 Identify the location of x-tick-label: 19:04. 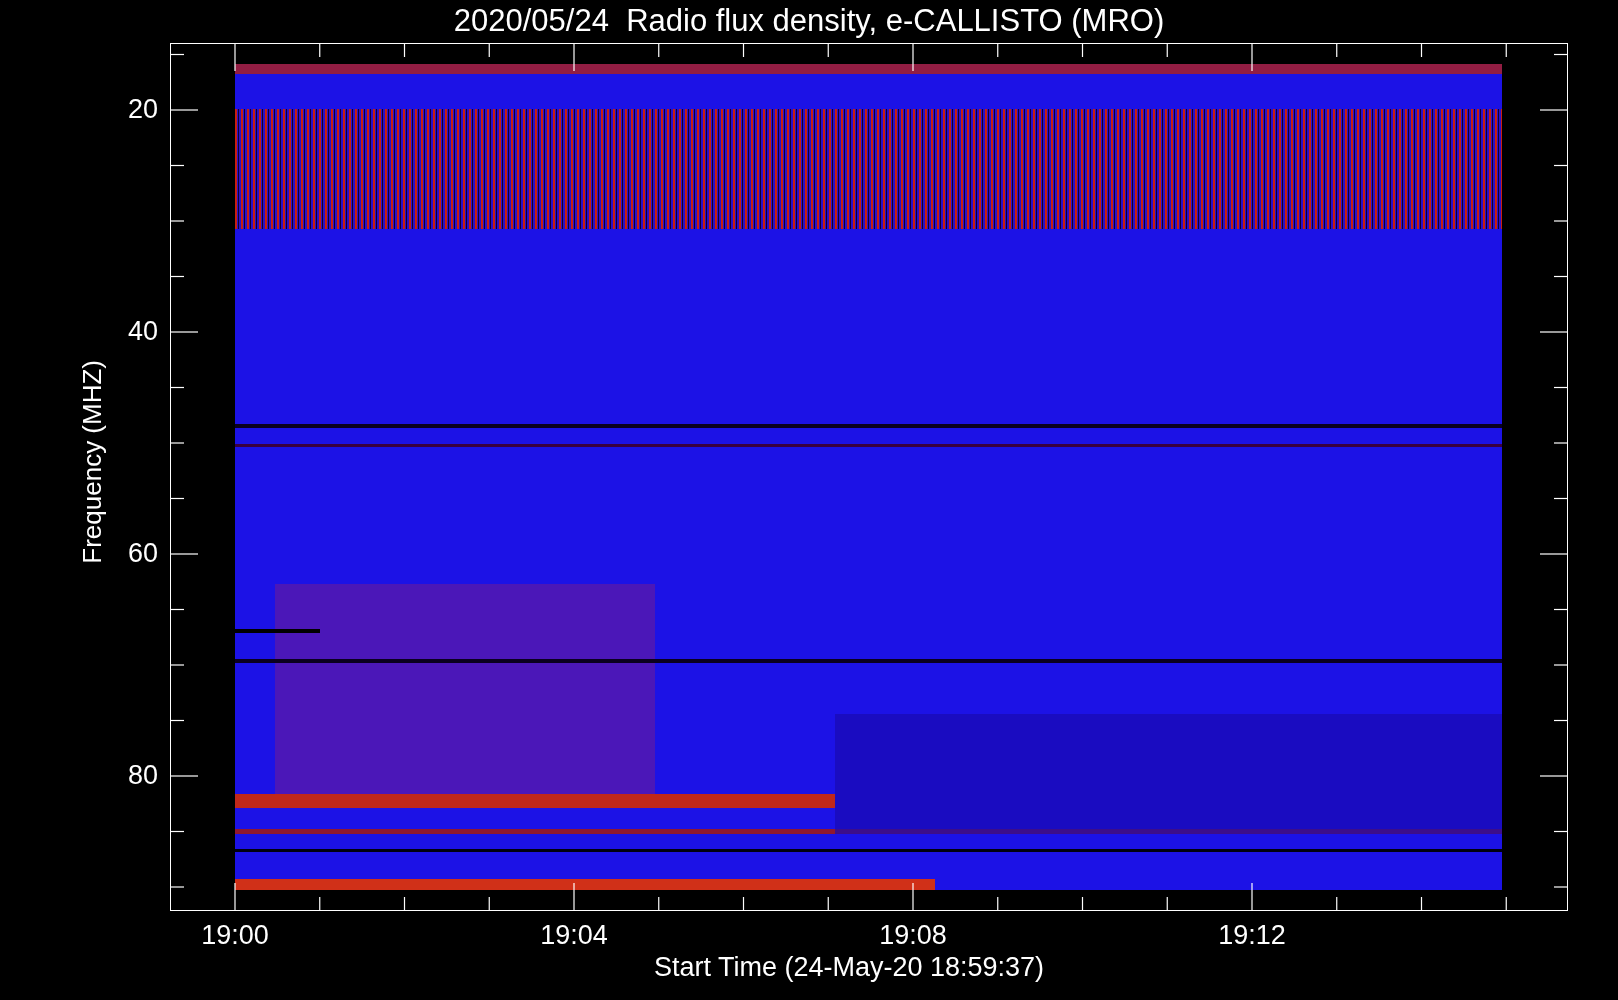
(574, 935).